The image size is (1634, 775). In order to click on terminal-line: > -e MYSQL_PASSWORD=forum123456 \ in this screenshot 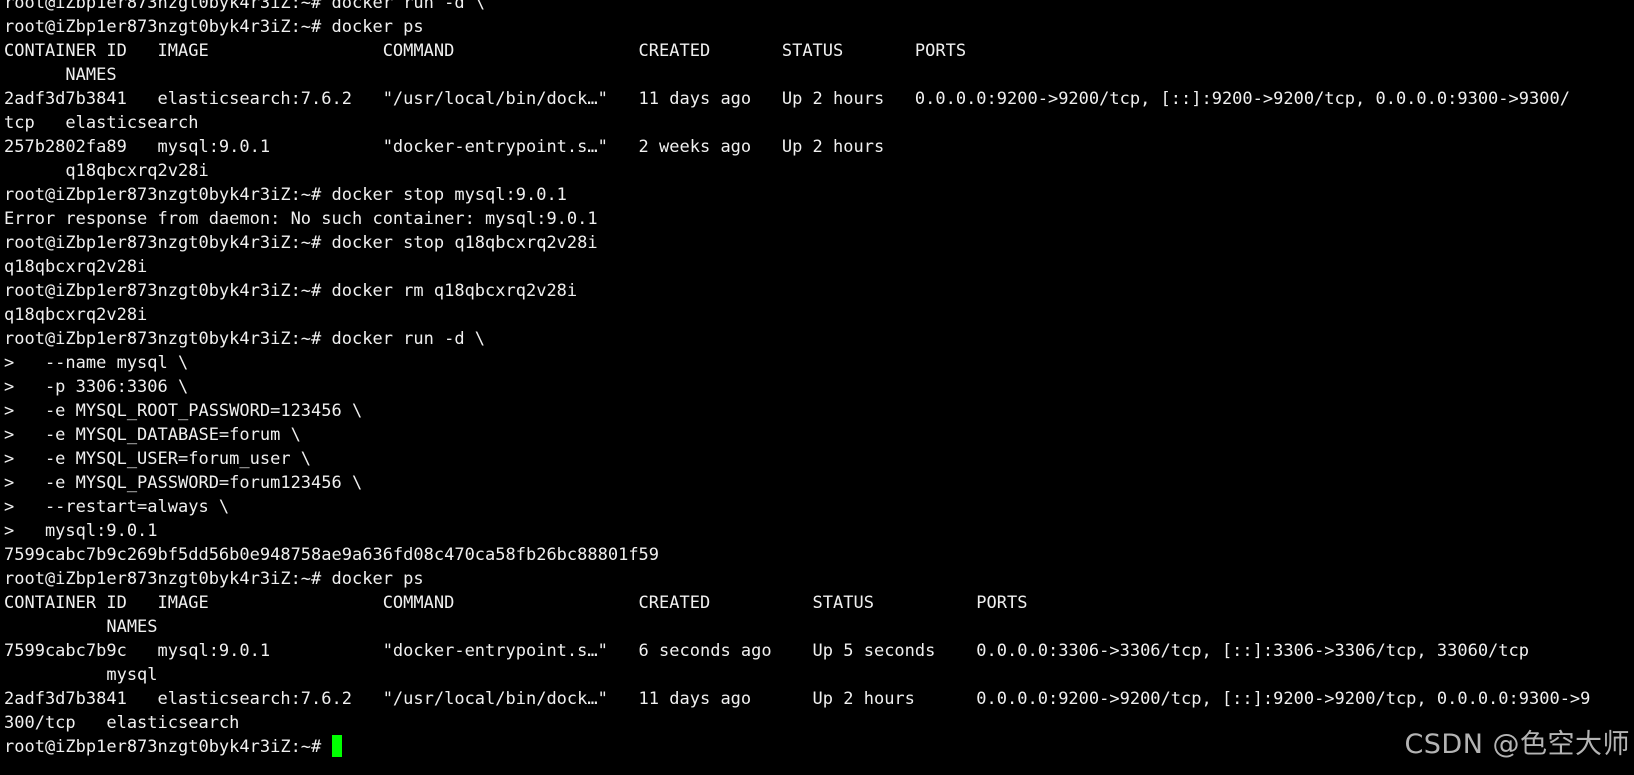, I will do `click(183, 483)`.